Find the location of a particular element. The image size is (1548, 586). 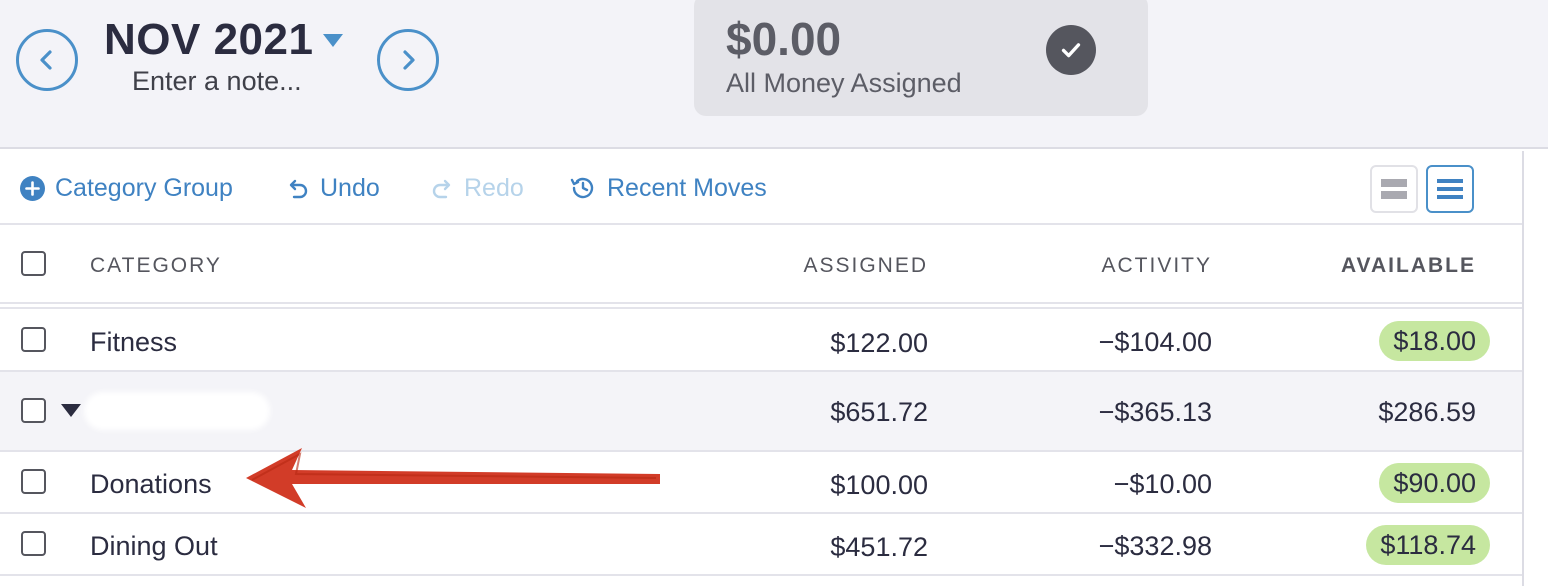

add-category-group-label: Category Group is located at coordinates (144, 187).